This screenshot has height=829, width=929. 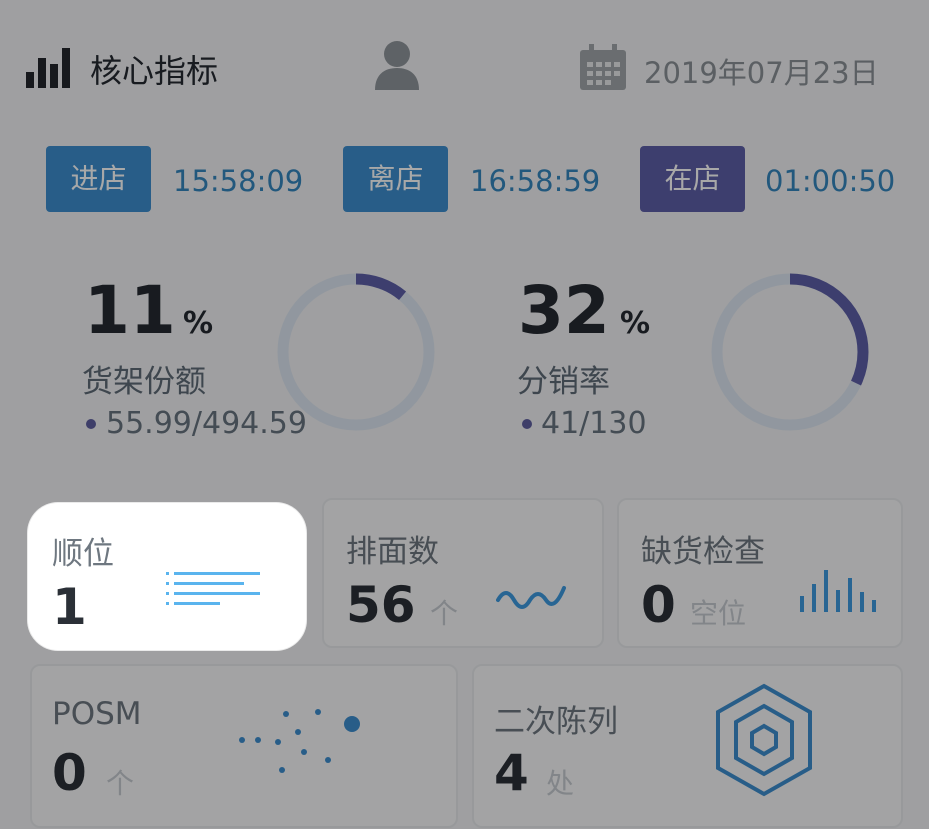 What do you see at coordinates (560, 783) in the screenshot?
I see `secondary-display-unit: 处` at bounding box center [560, 783].